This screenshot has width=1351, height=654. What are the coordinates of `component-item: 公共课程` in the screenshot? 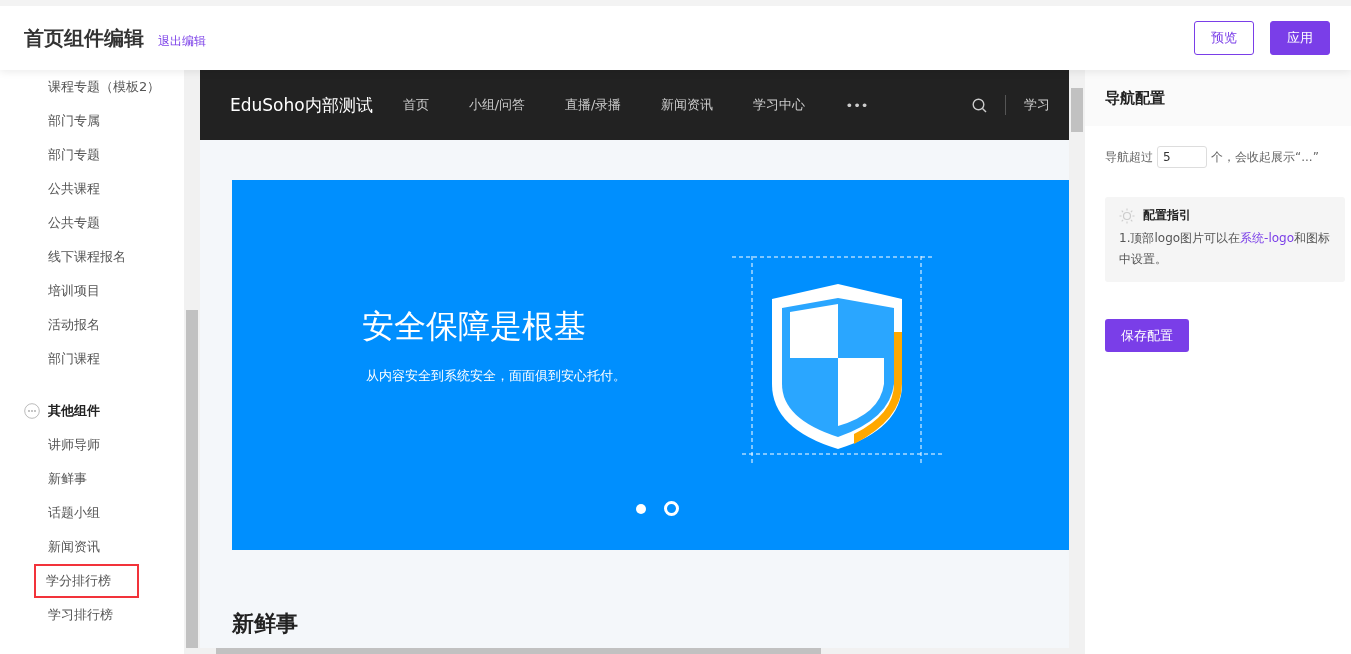 It's located at (92, 189).